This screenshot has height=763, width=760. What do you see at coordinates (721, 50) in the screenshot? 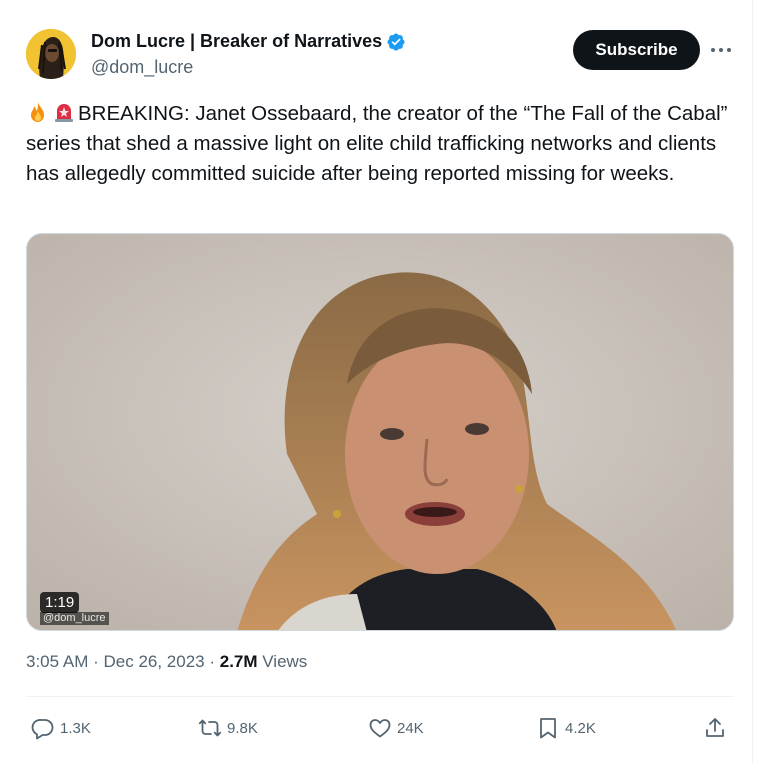
I see `more-icon` at bounding box center [721, 50].